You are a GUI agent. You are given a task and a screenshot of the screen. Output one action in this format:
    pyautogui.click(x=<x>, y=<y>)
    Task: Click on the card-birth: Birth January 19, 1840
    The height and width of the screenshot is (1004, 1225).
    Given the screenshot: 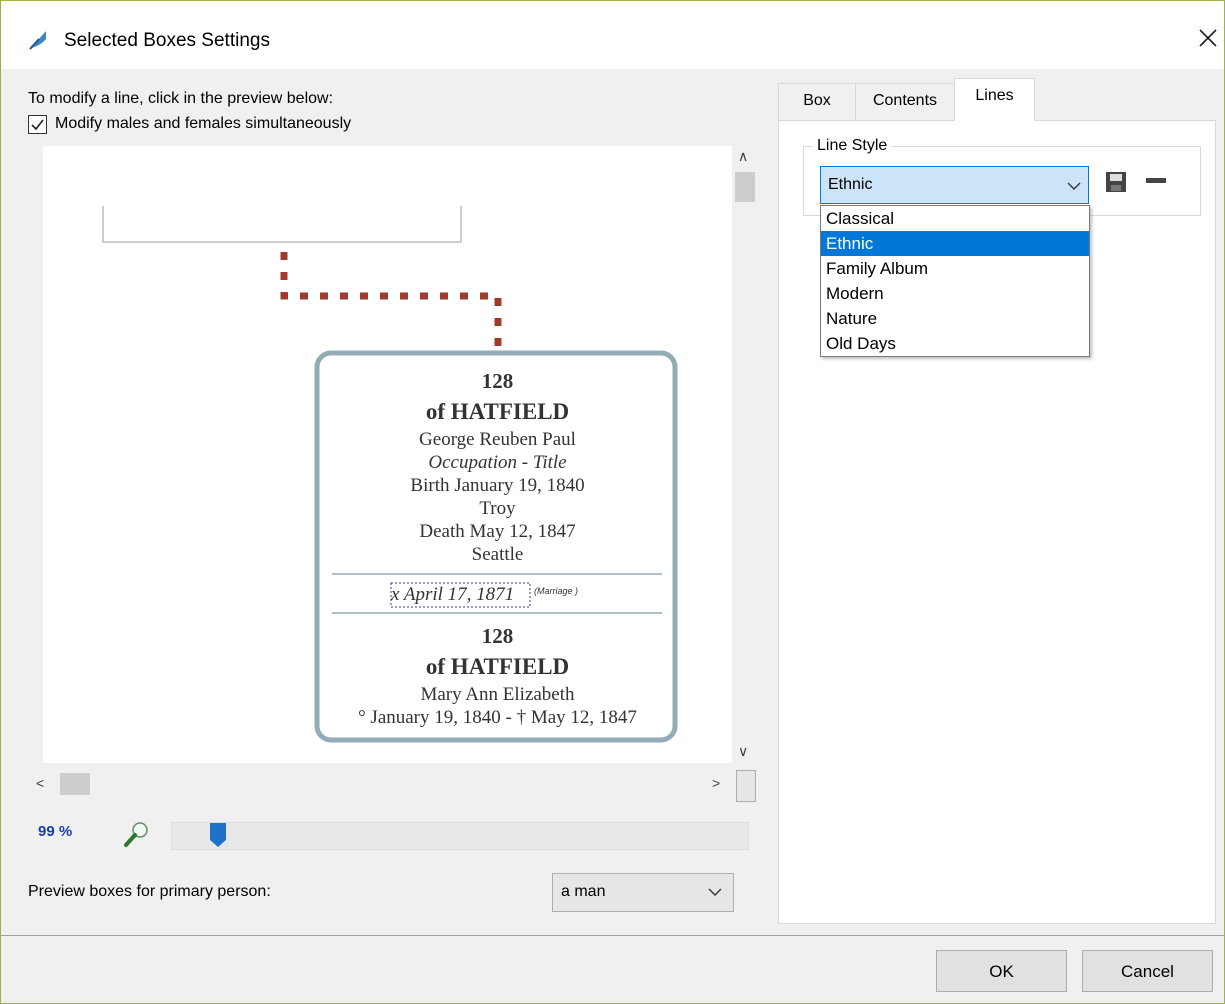 What is the action you would take?
    pyautogui.click(x=497, y=485)
    